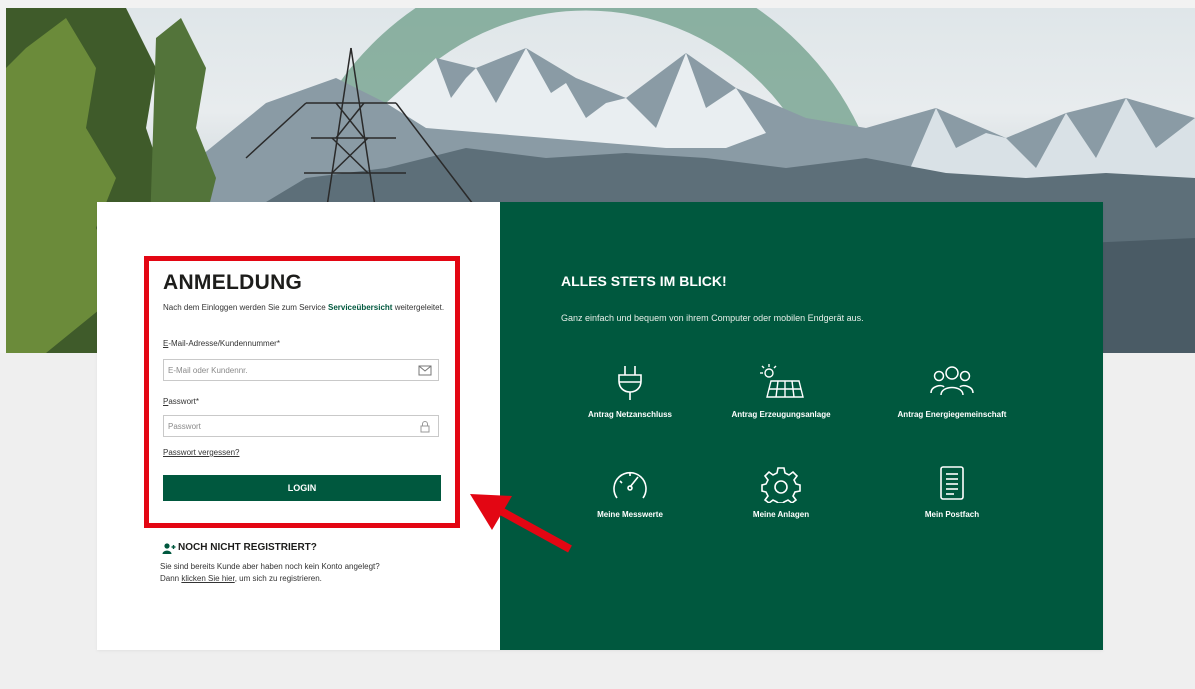 The width and height of the screenshot is (1195, 689). I want to click on tile-label: Antrag Netzanschluss, so click(630, 414).